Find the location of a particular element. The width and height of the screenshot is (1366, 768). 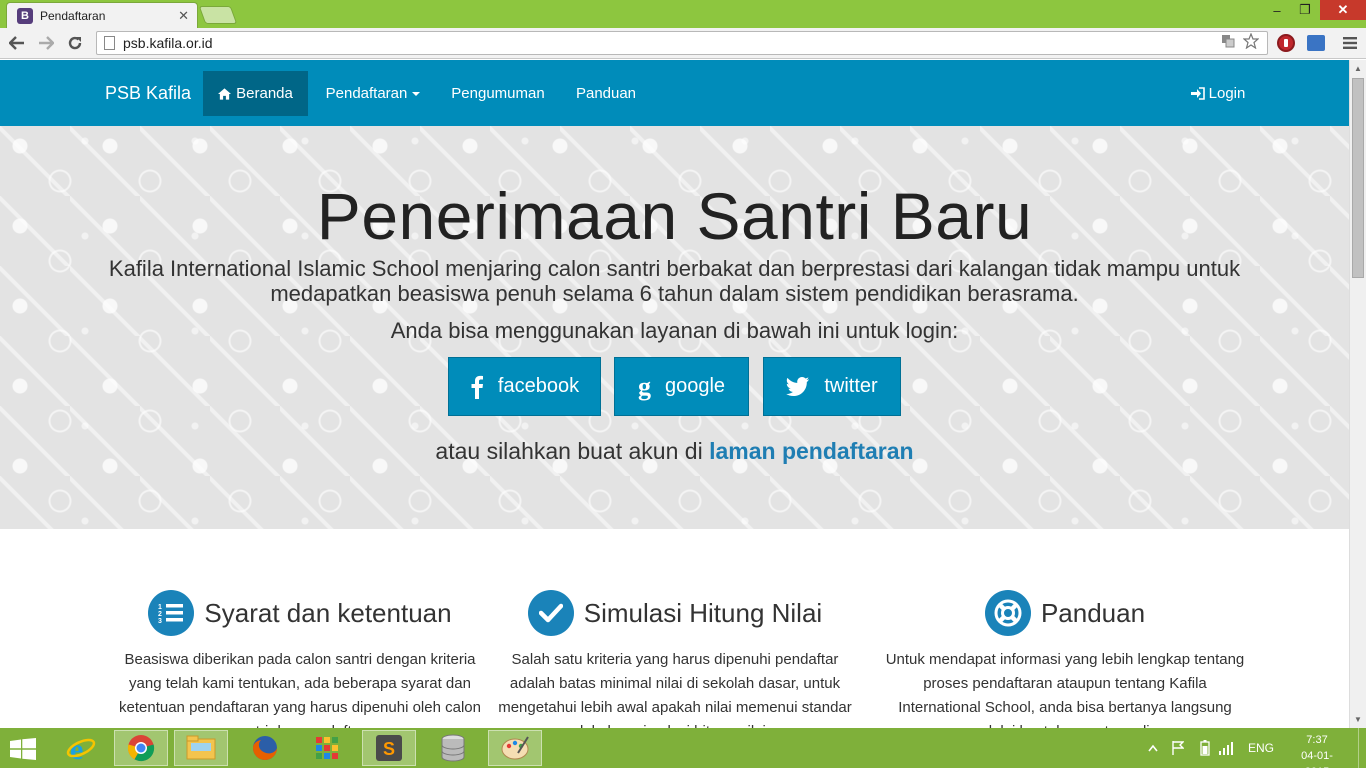

nav-item-beranda: Beranda is located at coordinates (255, 93).